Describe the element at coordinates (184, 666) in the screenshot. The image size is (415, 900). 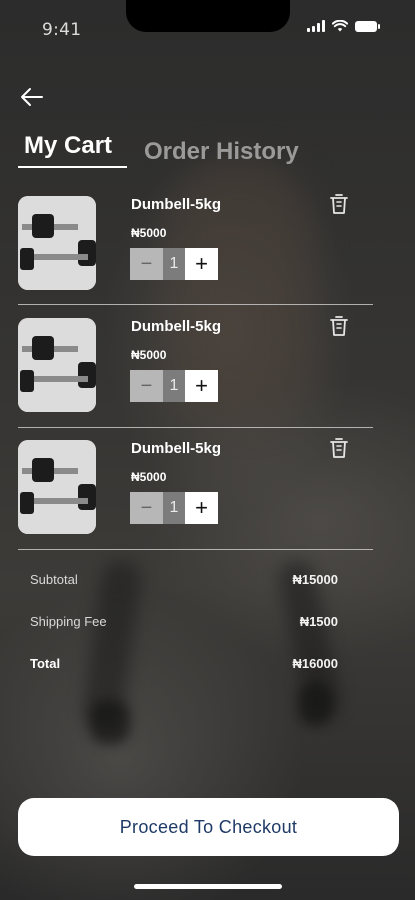
I see `total-row: Total ₦16000` at that location.